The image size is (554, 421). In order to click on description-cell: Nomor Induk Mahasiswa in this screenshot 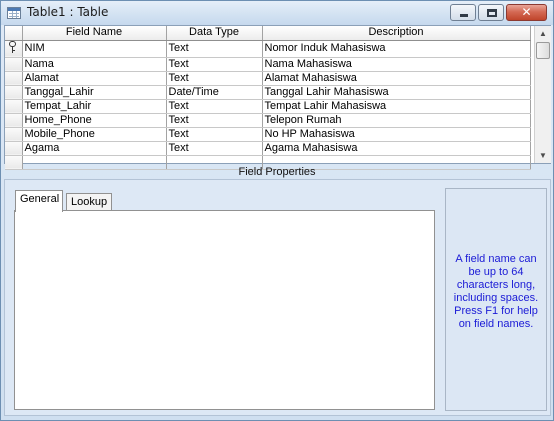, I will do `click(396, 49)`.